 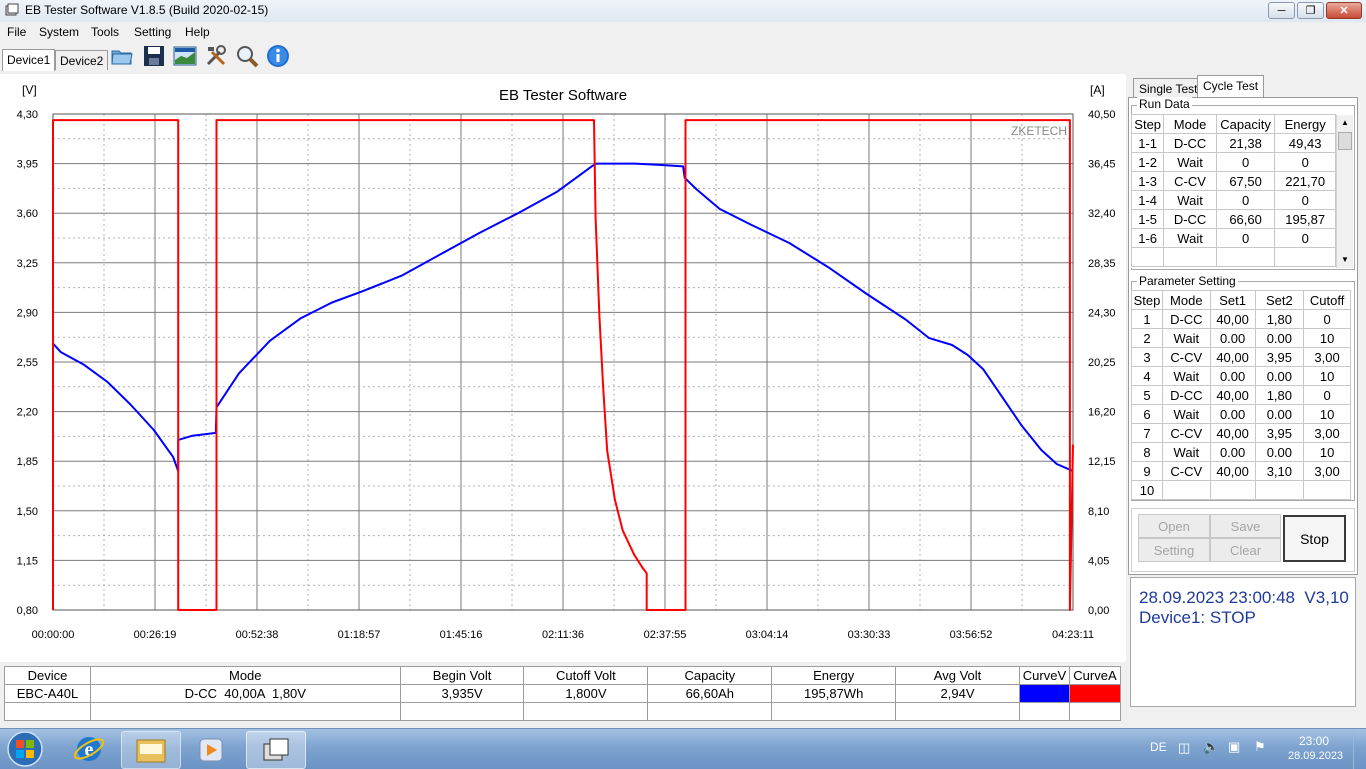 I want to click on param-cell: 3,10, so click(x=1279, y=471).